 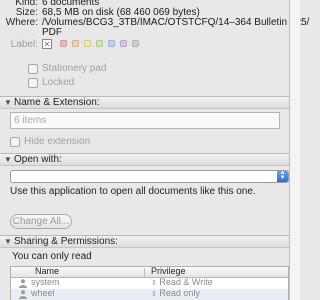 What do you see at coordinates (47, 44) in the screenshot?
I see `label-none-swatch: ×` at bounding box center [47, 44].